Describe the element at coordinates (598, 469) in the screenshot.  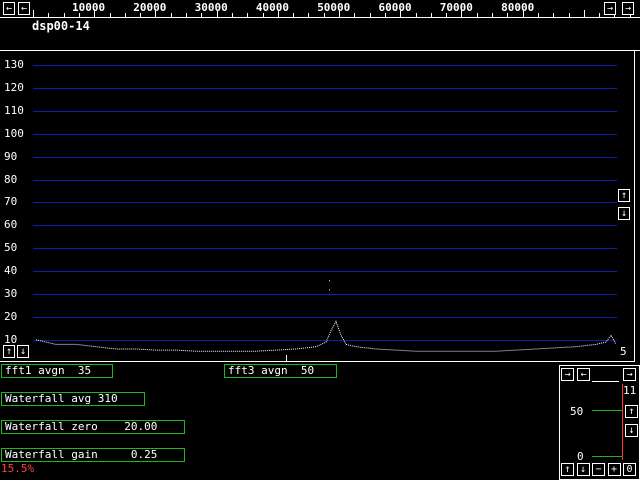
I see `mini-row-minus-button: −` at that location.